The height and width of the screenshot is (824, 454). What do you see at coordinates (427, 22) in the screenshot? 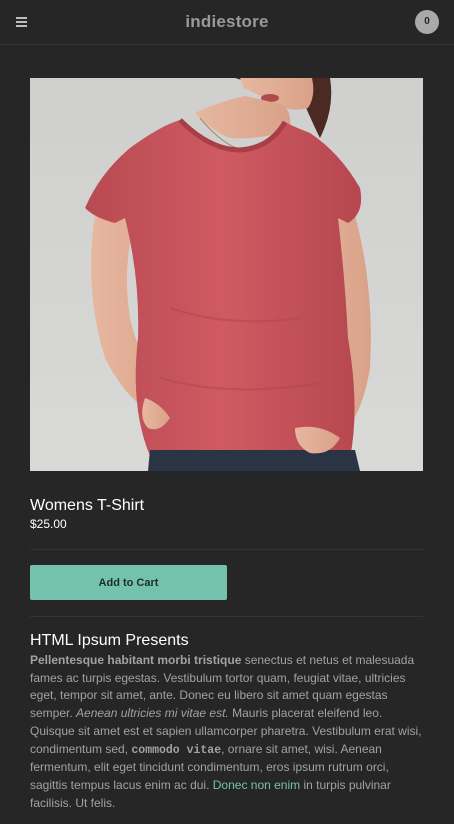
I see `cart-count-badge: 0` at bounding box center [427, 22].